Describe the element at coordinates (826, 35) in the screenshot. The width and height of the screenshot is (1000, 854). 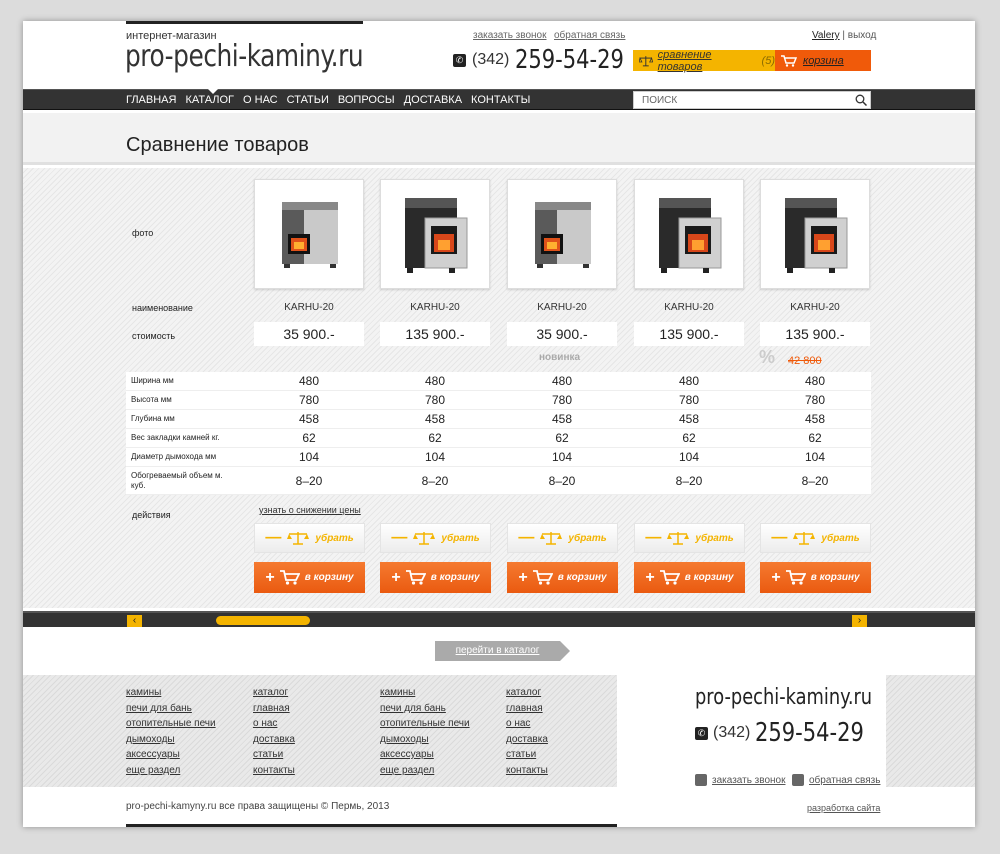
I see `user-name-link: Valery` at that location.